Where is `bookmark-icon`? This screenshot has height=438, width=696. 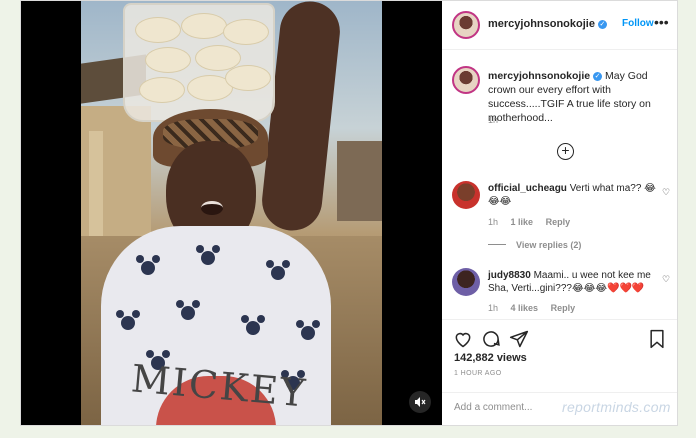
bookmark-icon is located at coordinates (657, 339).